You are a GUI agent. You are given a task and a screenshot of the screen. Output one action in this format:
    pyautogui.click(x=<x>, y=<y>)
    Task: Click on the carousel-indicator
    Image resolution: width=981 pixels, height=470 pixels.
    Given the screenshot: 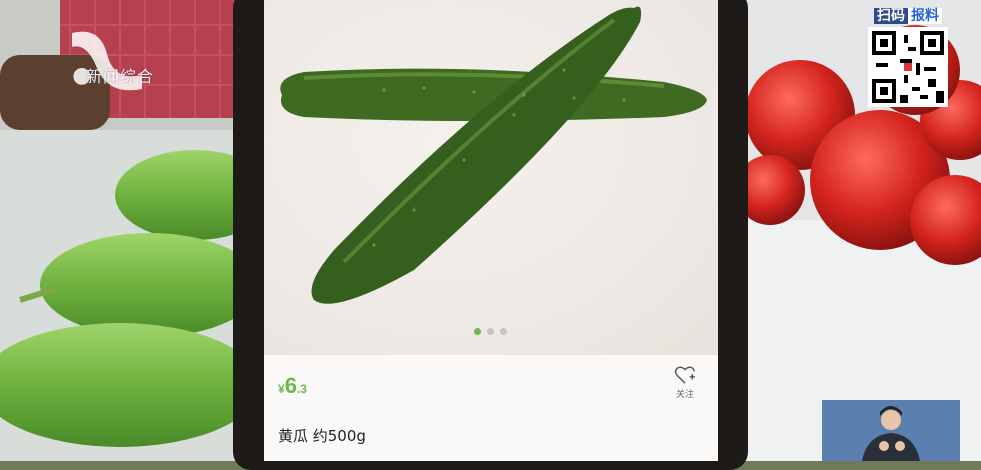 What is the action you would take?
    pyautogui.click(x=490, y=331)
    